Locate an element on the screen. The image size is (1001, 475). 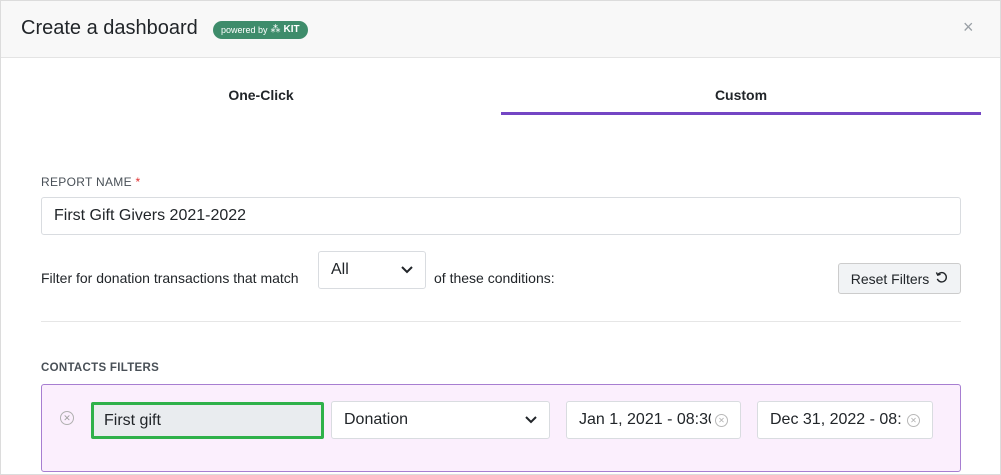
modal-title: Create a dashboard is located at coordinates (109, 28).